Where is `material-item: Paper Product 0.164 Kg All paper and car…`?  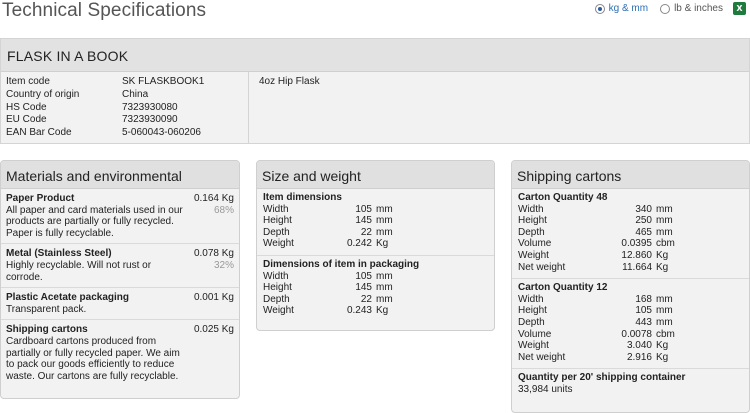
material-item: Paper Product 0.164 Kg All paper and car… is located at coordinates (120, 217).